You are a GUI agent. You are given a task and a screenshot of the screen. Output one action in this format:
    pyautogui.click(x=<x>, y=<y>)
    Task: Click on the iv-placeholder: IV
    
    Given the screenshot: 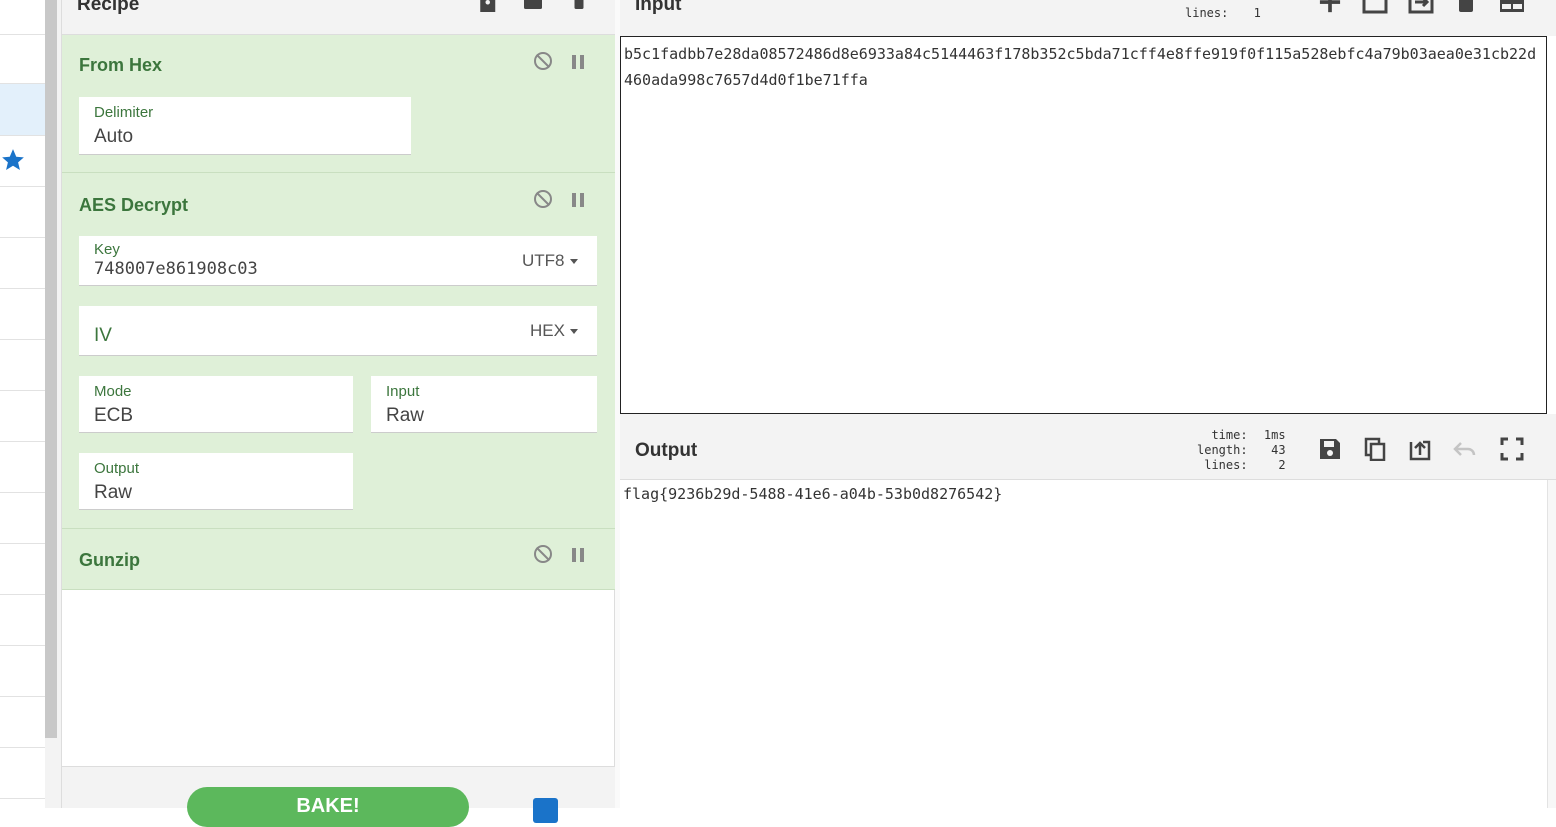 What is the action you would take?
    pyautogui.click(x=103, y=335)
    